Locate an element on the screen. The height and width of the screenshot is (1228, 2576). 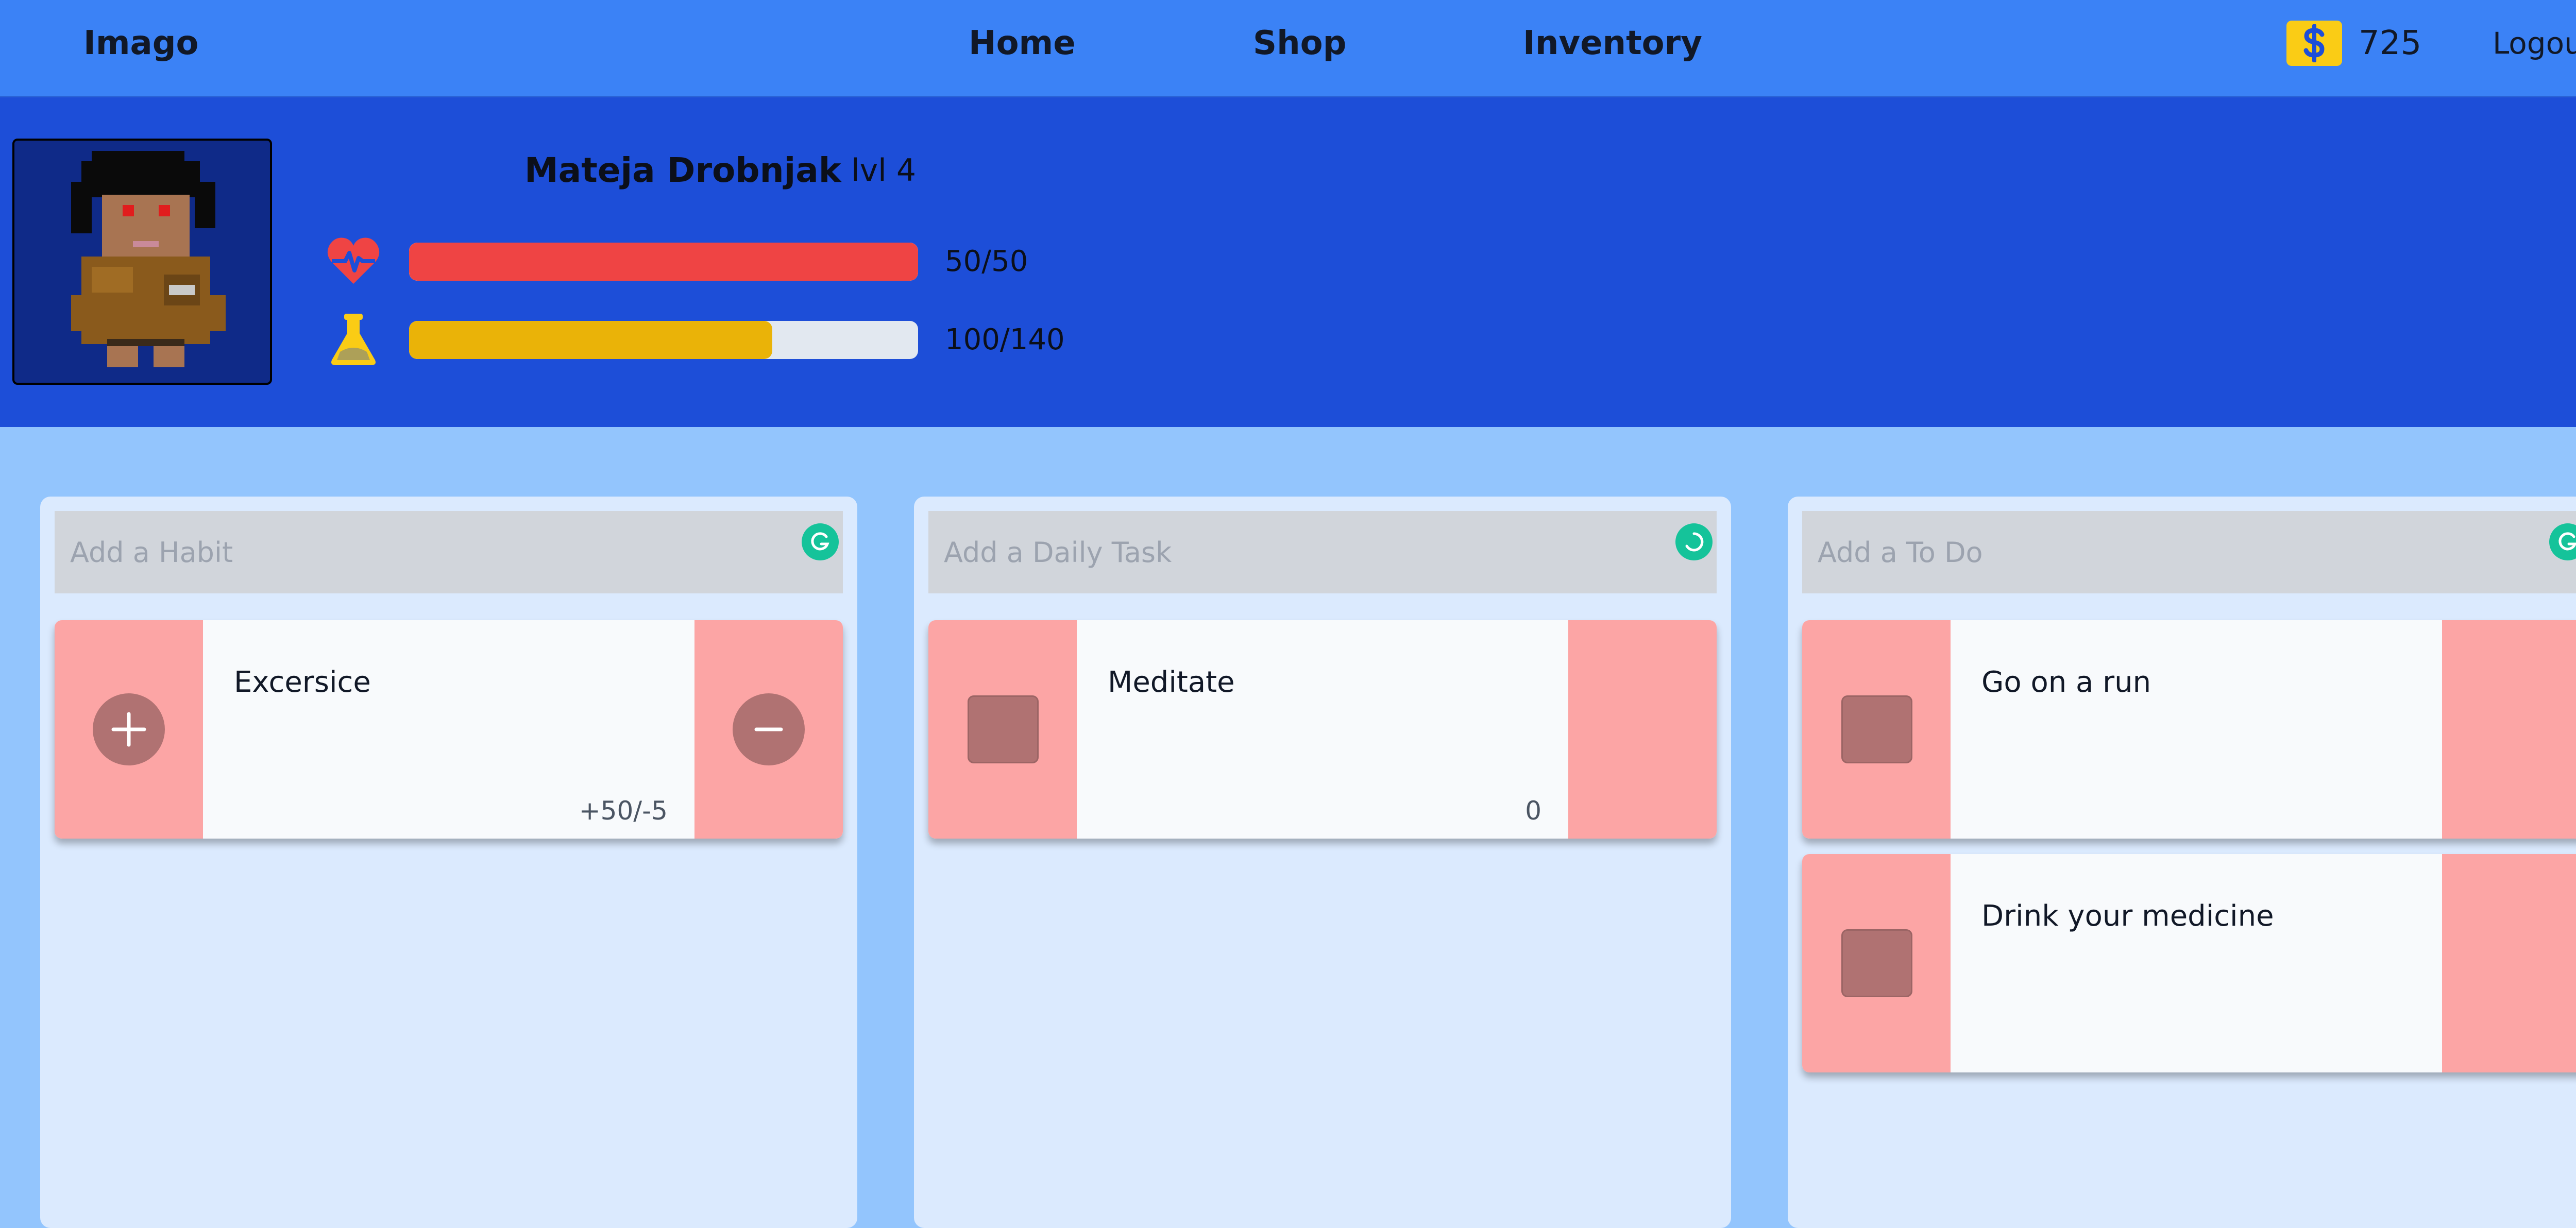
nav-shop-link: Shop is located at coordinates (1299, 43).